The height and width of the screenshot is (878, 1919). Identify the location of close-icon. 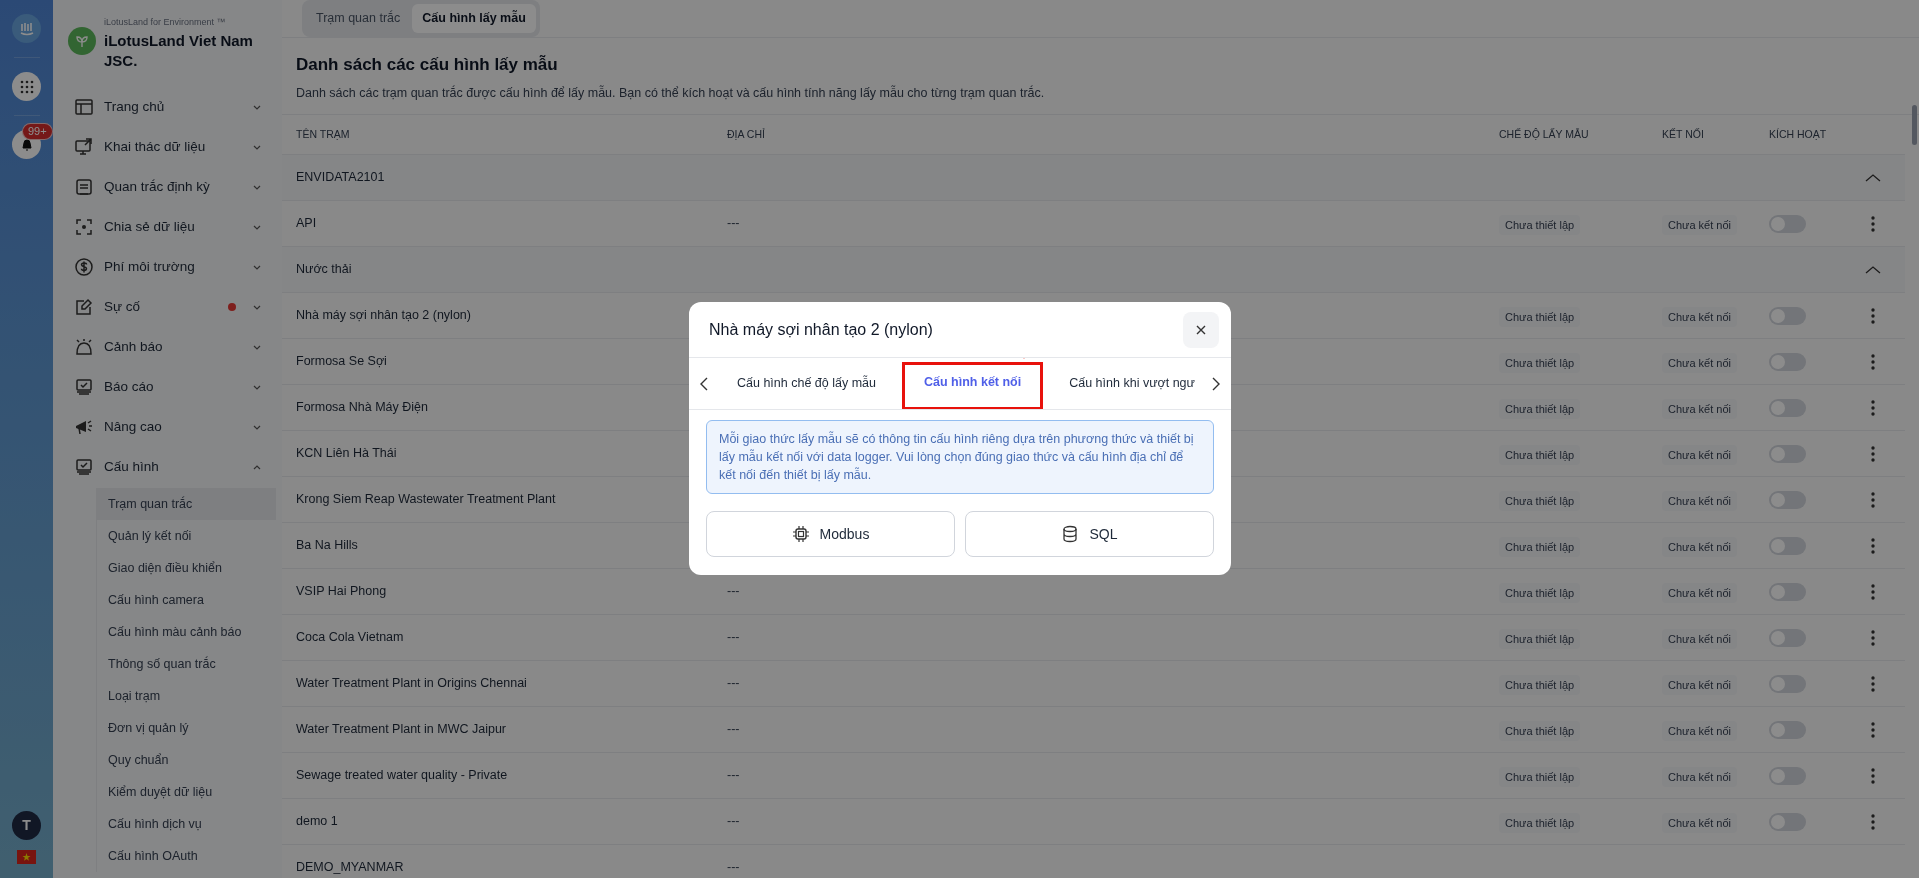
(1201, 329).